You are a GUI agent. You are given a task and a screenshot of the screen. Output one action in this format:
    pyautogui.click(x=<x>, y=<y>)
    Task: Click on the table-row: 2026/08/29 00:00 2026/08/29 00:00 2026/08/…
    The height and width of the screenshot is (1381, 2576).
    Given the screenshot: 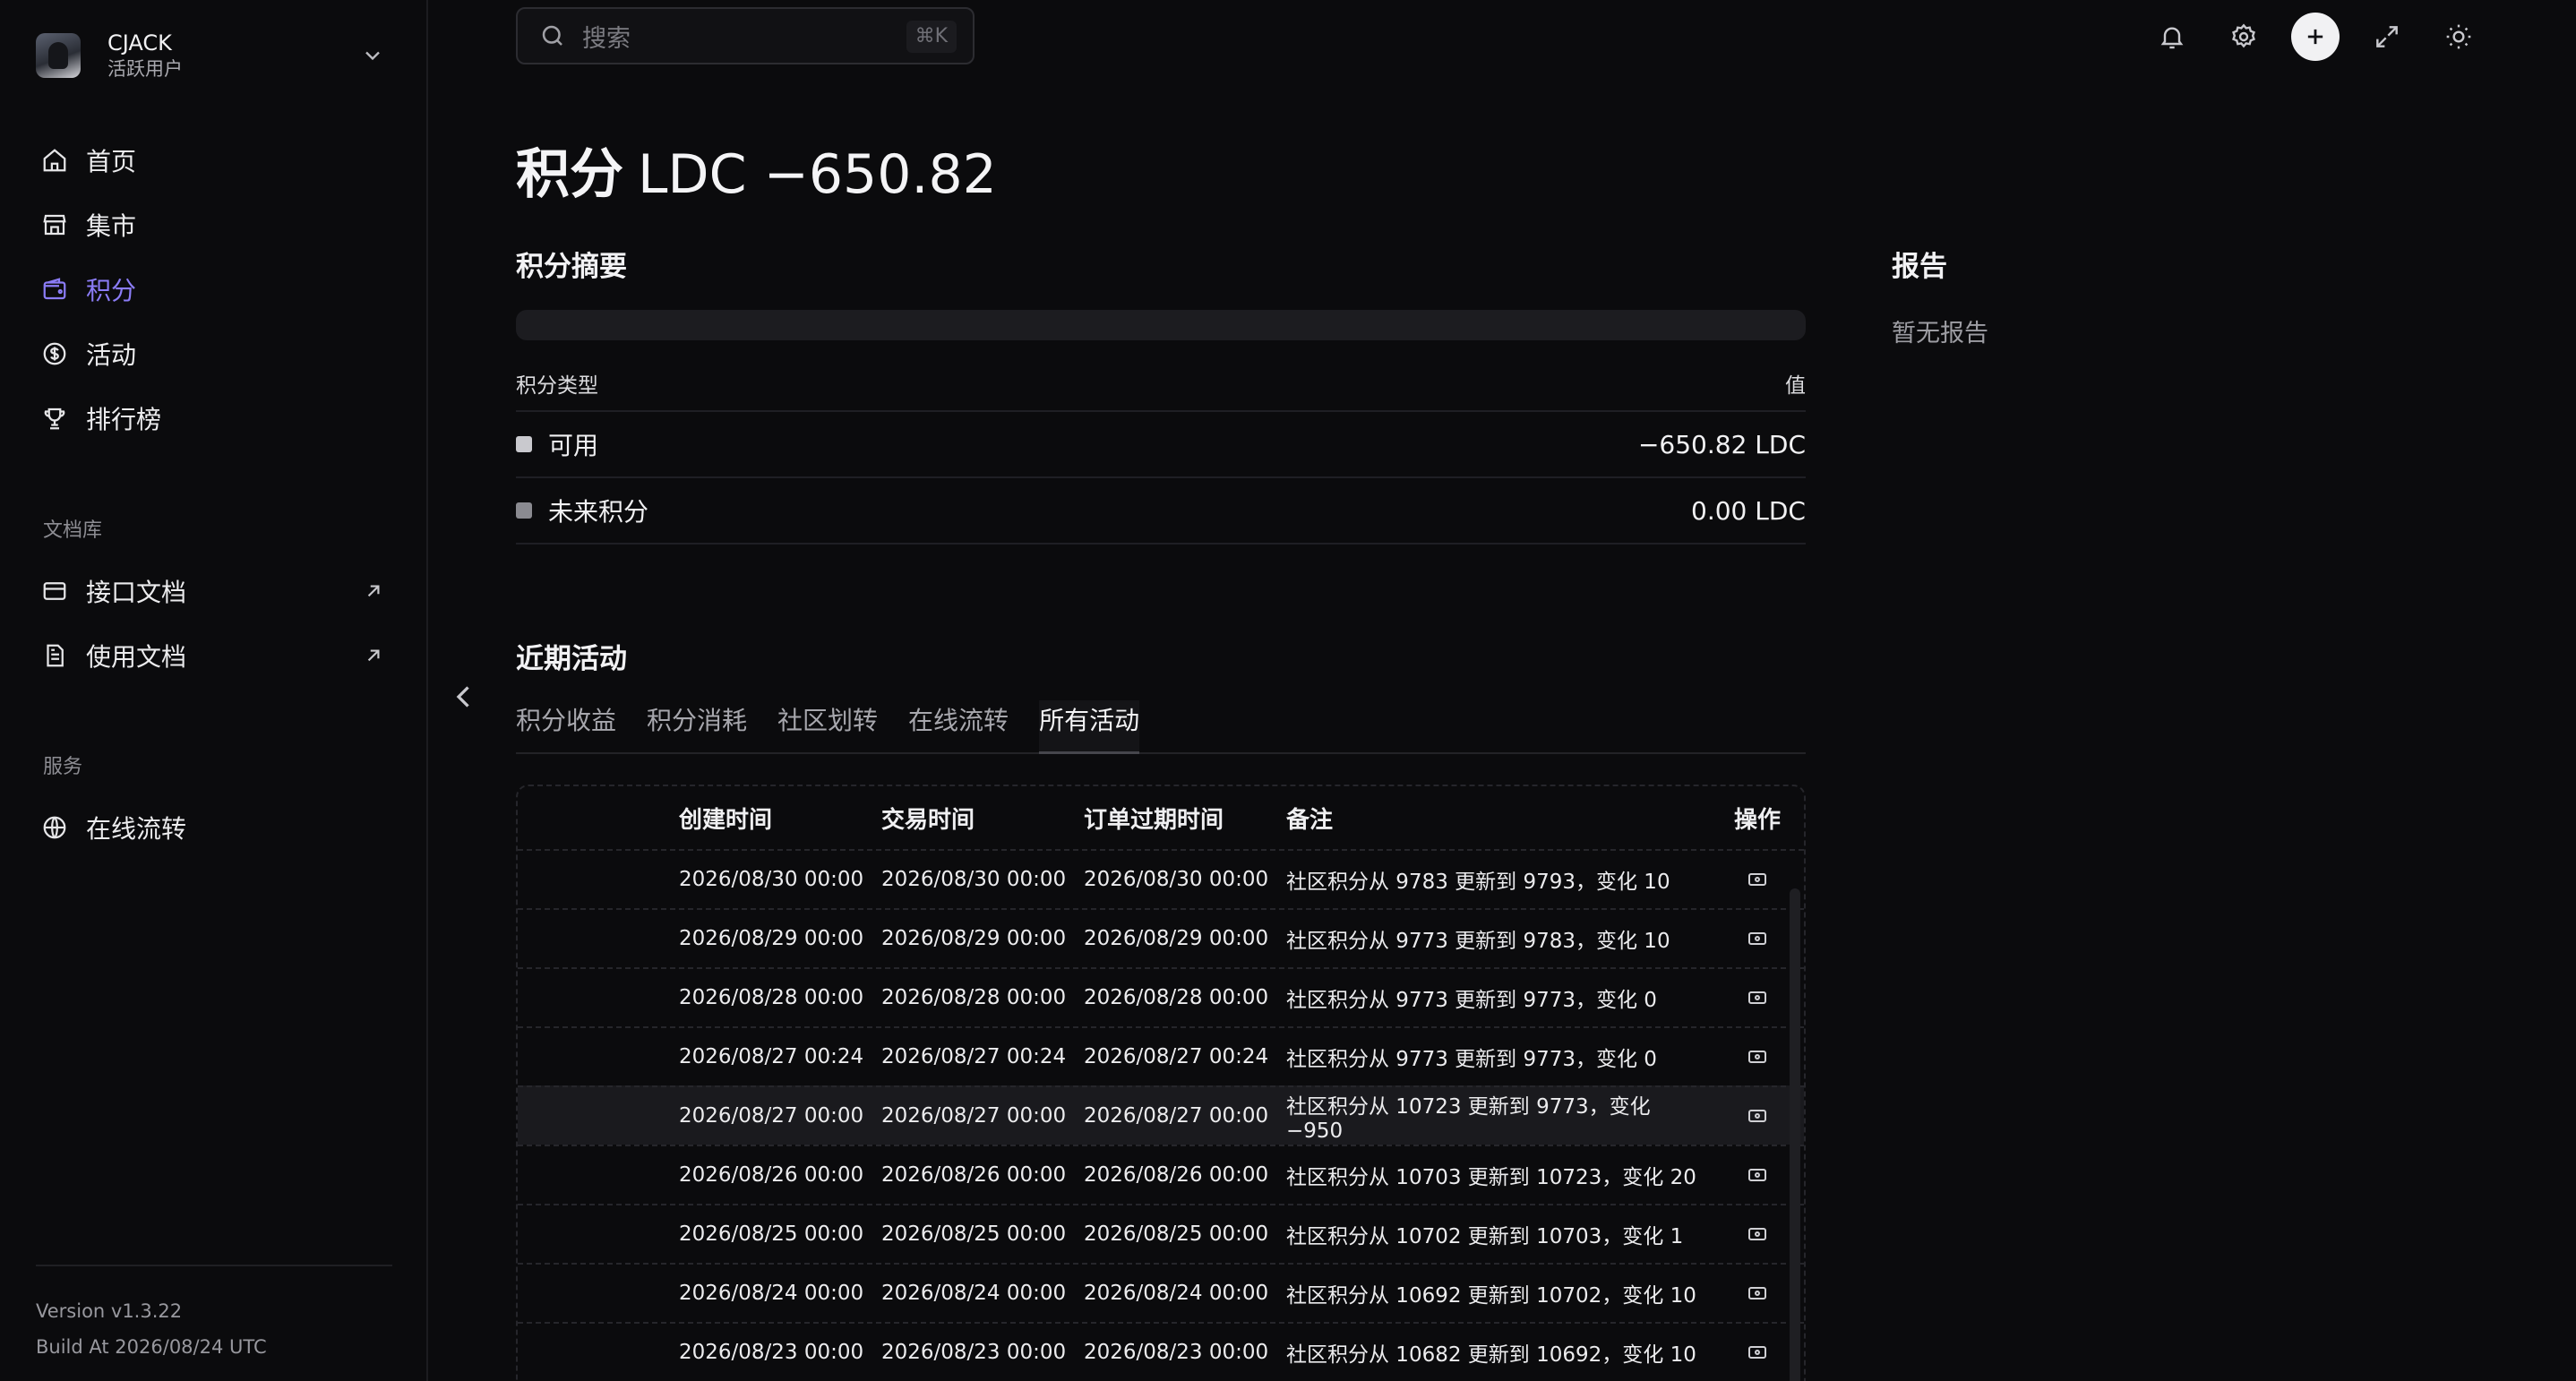 What is the action you would take?
    pyautogui.click(x=1161, y=937)
    